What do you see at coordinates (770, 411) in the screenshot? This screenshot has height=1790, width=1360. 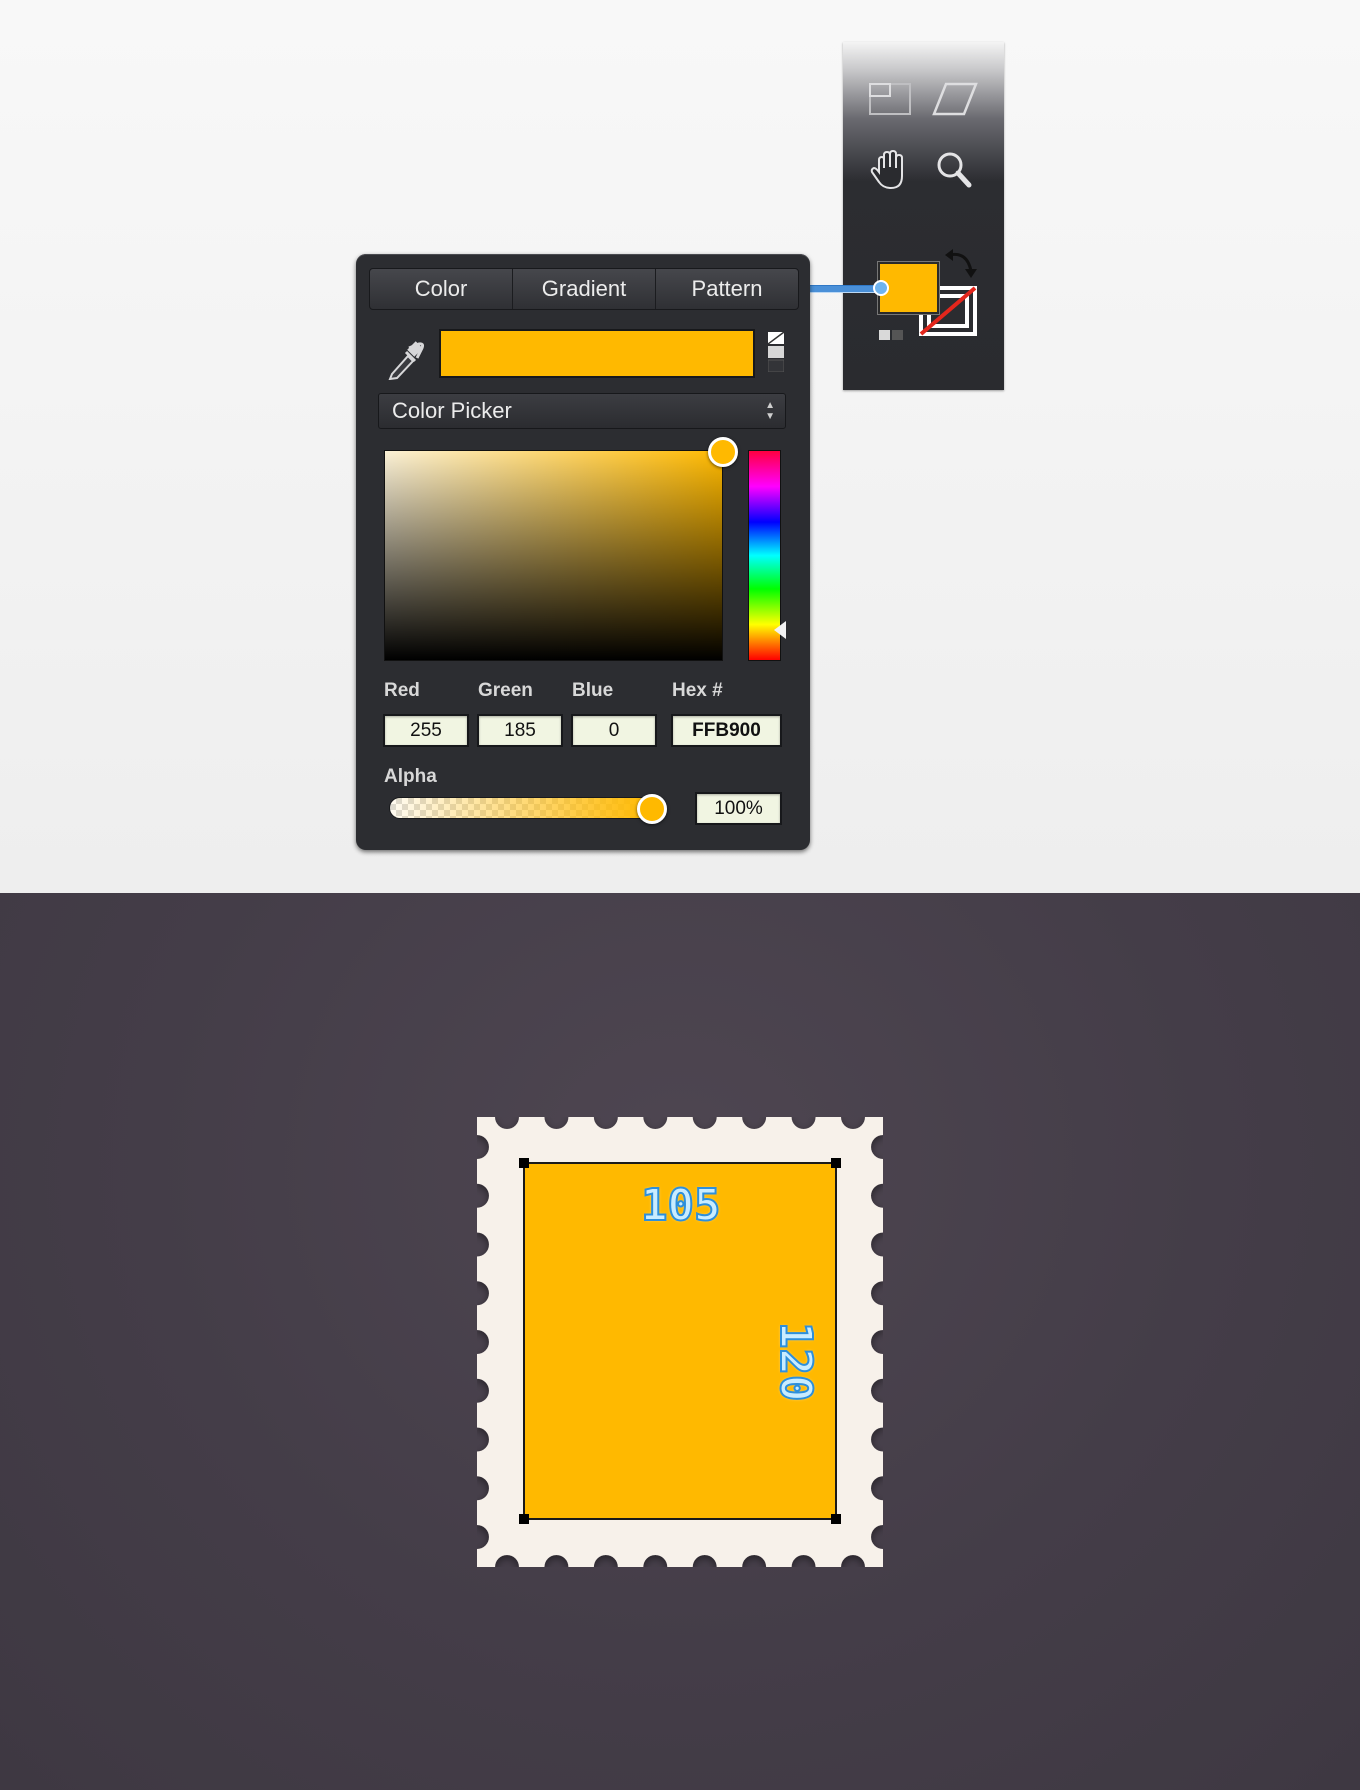 I see `select-arrows-icon: ▲ ▼` at bounding box center [770, 411].